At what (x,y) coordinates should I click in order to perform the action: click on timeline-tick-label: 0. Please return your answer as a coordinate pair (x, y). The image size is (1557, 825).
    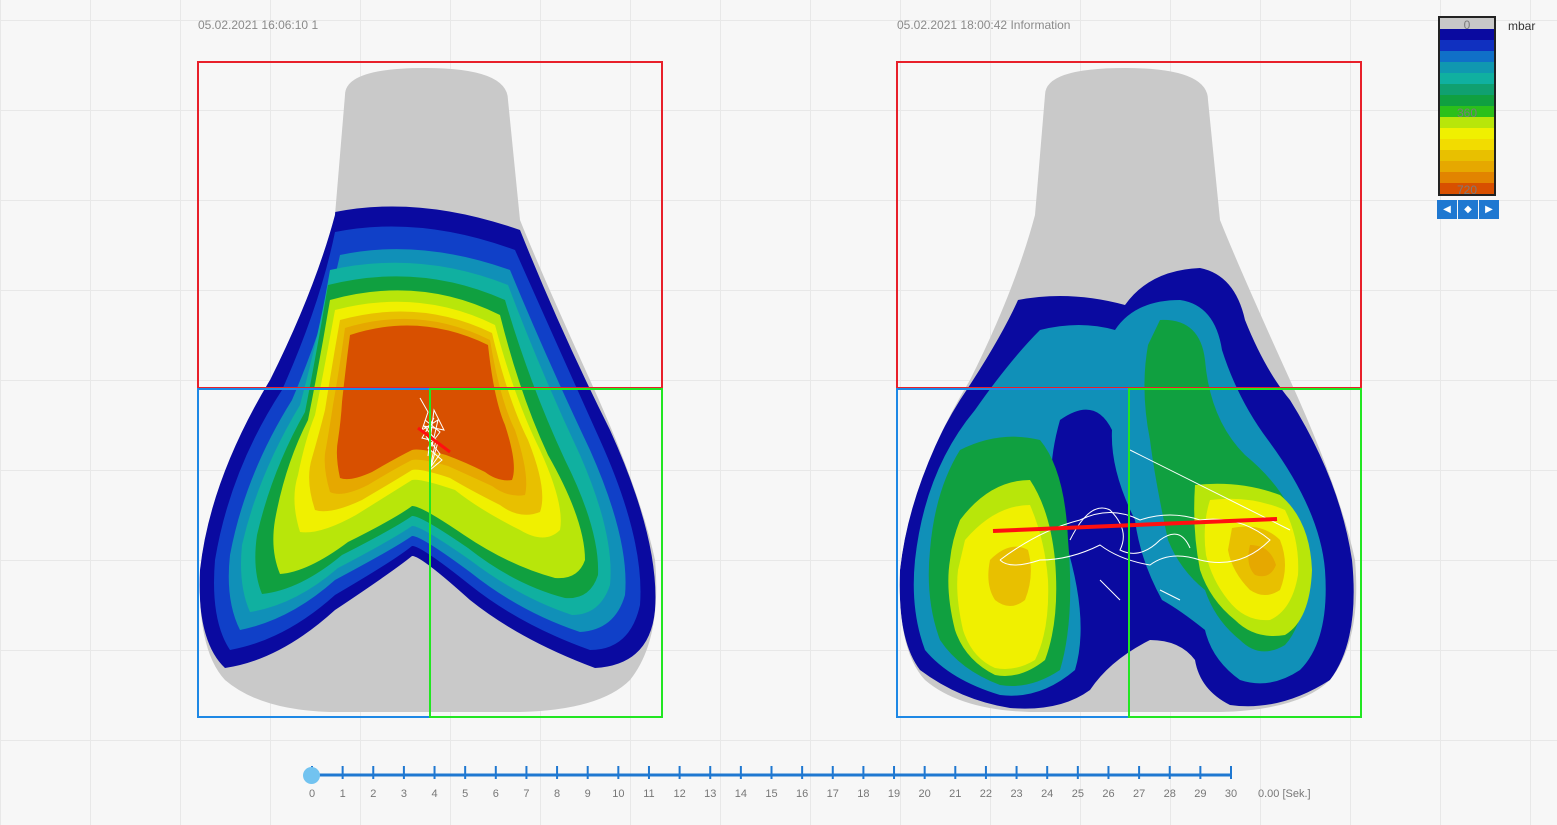
    Looking at the image, I should click on (312, 794).